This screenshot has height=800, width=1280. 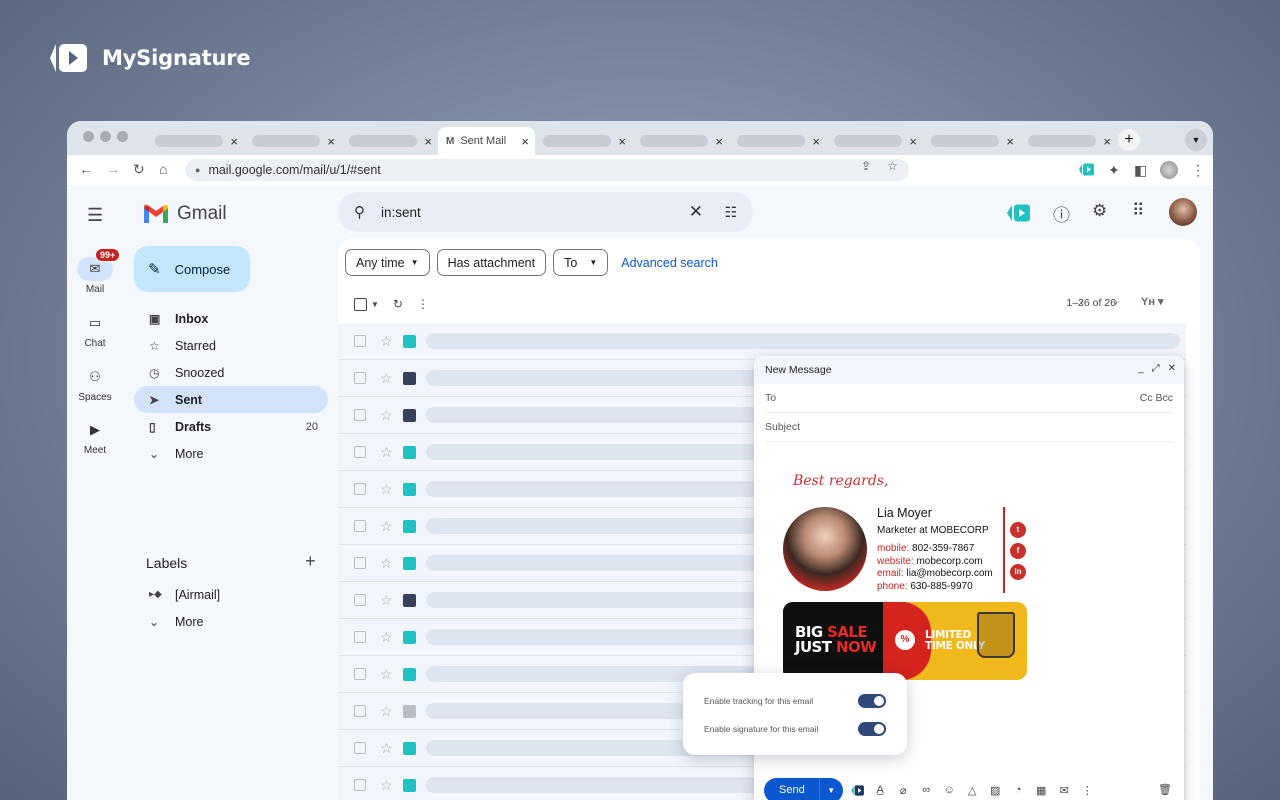 What do you see at coordinates (375, 304) in the screenshot?
I see `select-caret-icon: ▼` at bounding box center [375, 304].